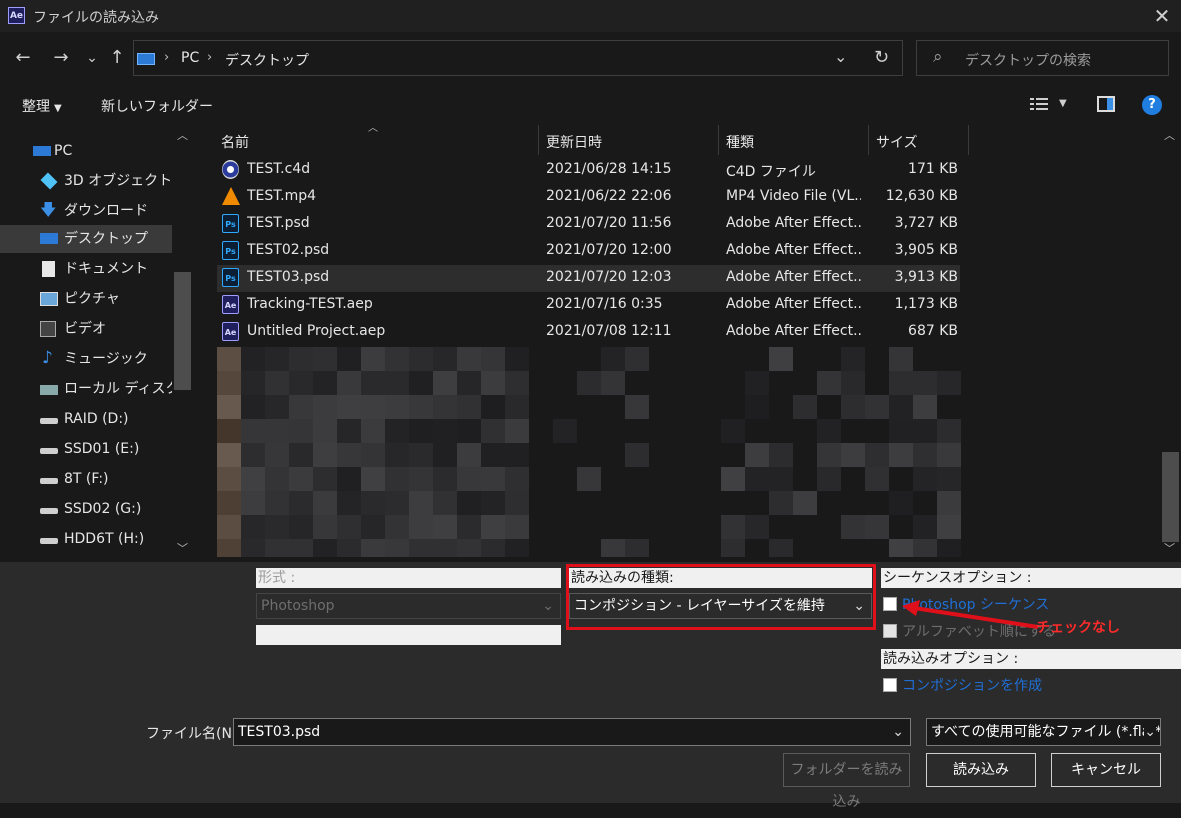 The height and width of the screenshot is (818, 1181). I want to click on import-as-select: コンポジション - レイヤーサイズを維持 ⌄, so click(720, 606).